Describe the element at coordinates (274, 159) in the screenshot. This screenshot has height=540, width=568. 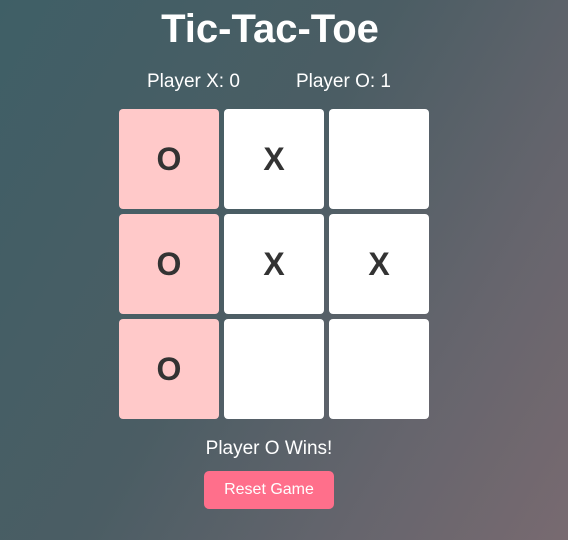
I see `board-cell-2: X` at that location.